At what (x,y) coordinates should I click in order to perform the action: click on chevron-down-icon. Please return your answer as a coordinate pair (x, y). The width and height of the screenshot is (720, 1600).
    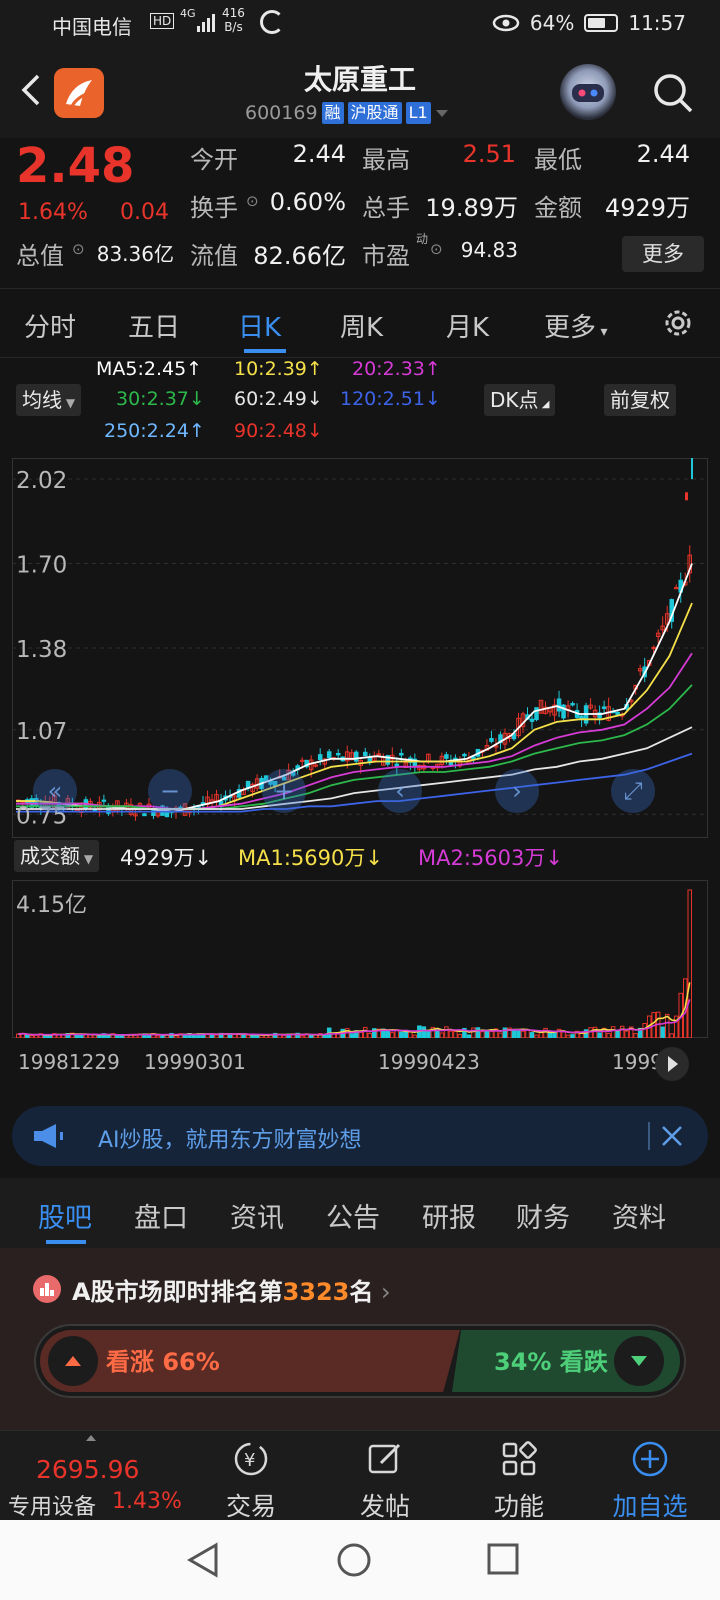
    Looking at the image, I should click on (442, 113).